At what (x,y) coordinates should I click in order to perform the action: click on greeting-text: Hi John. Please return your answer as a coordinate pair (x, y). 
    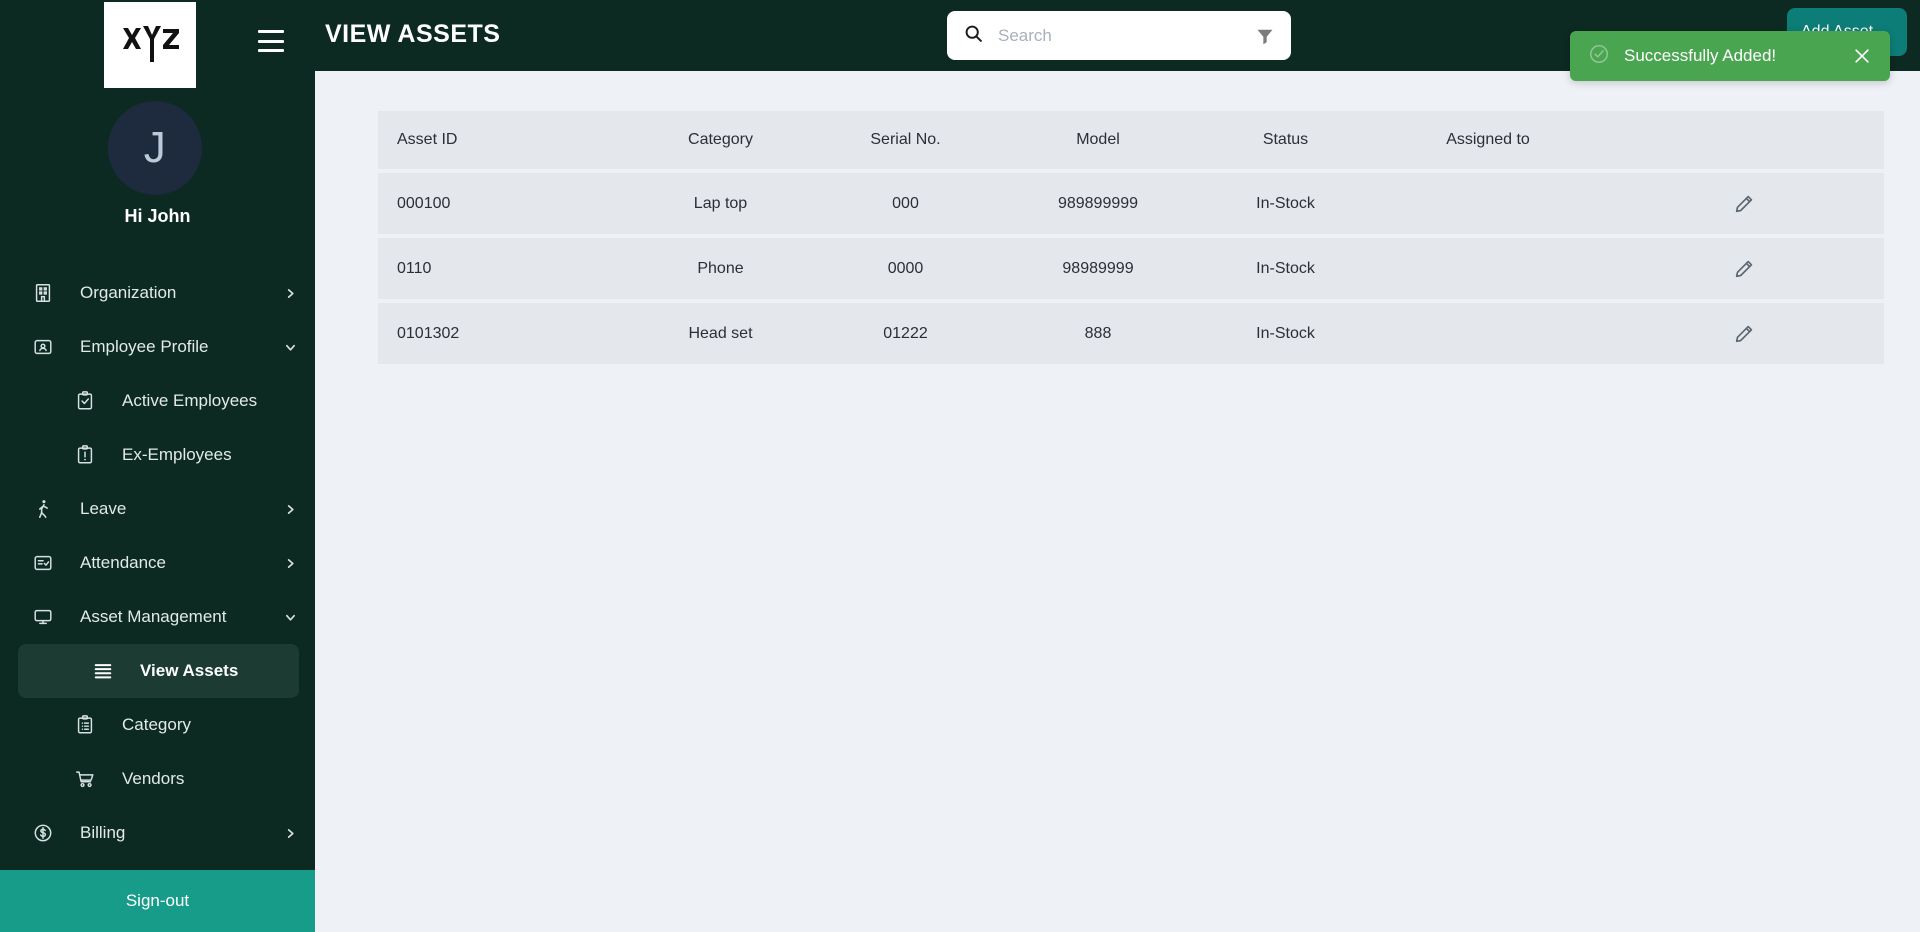
    Looking at the image, I should click on (157, 216).